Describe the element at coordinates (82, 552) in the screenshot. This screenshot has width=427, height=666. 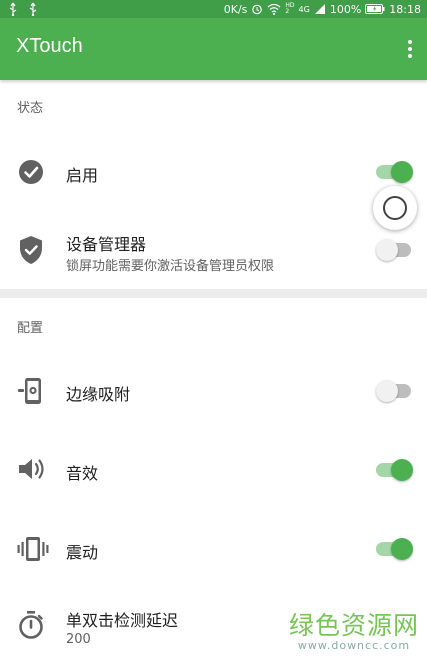
I see `setting-title: 震动` at that location.